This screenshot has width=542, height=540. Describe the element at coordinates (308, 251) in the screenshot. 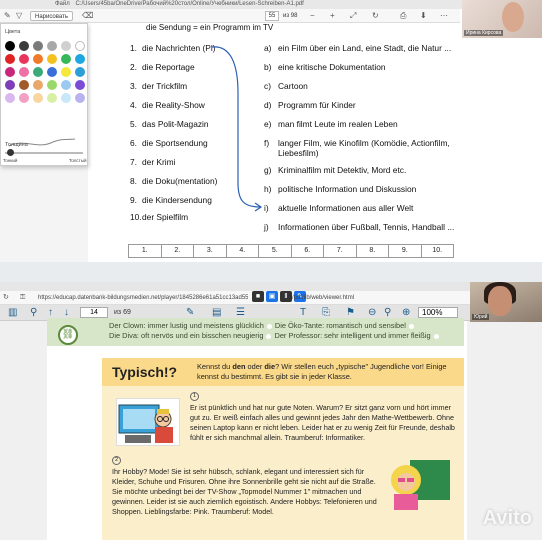

I see `table-cell: 6.` at that location.